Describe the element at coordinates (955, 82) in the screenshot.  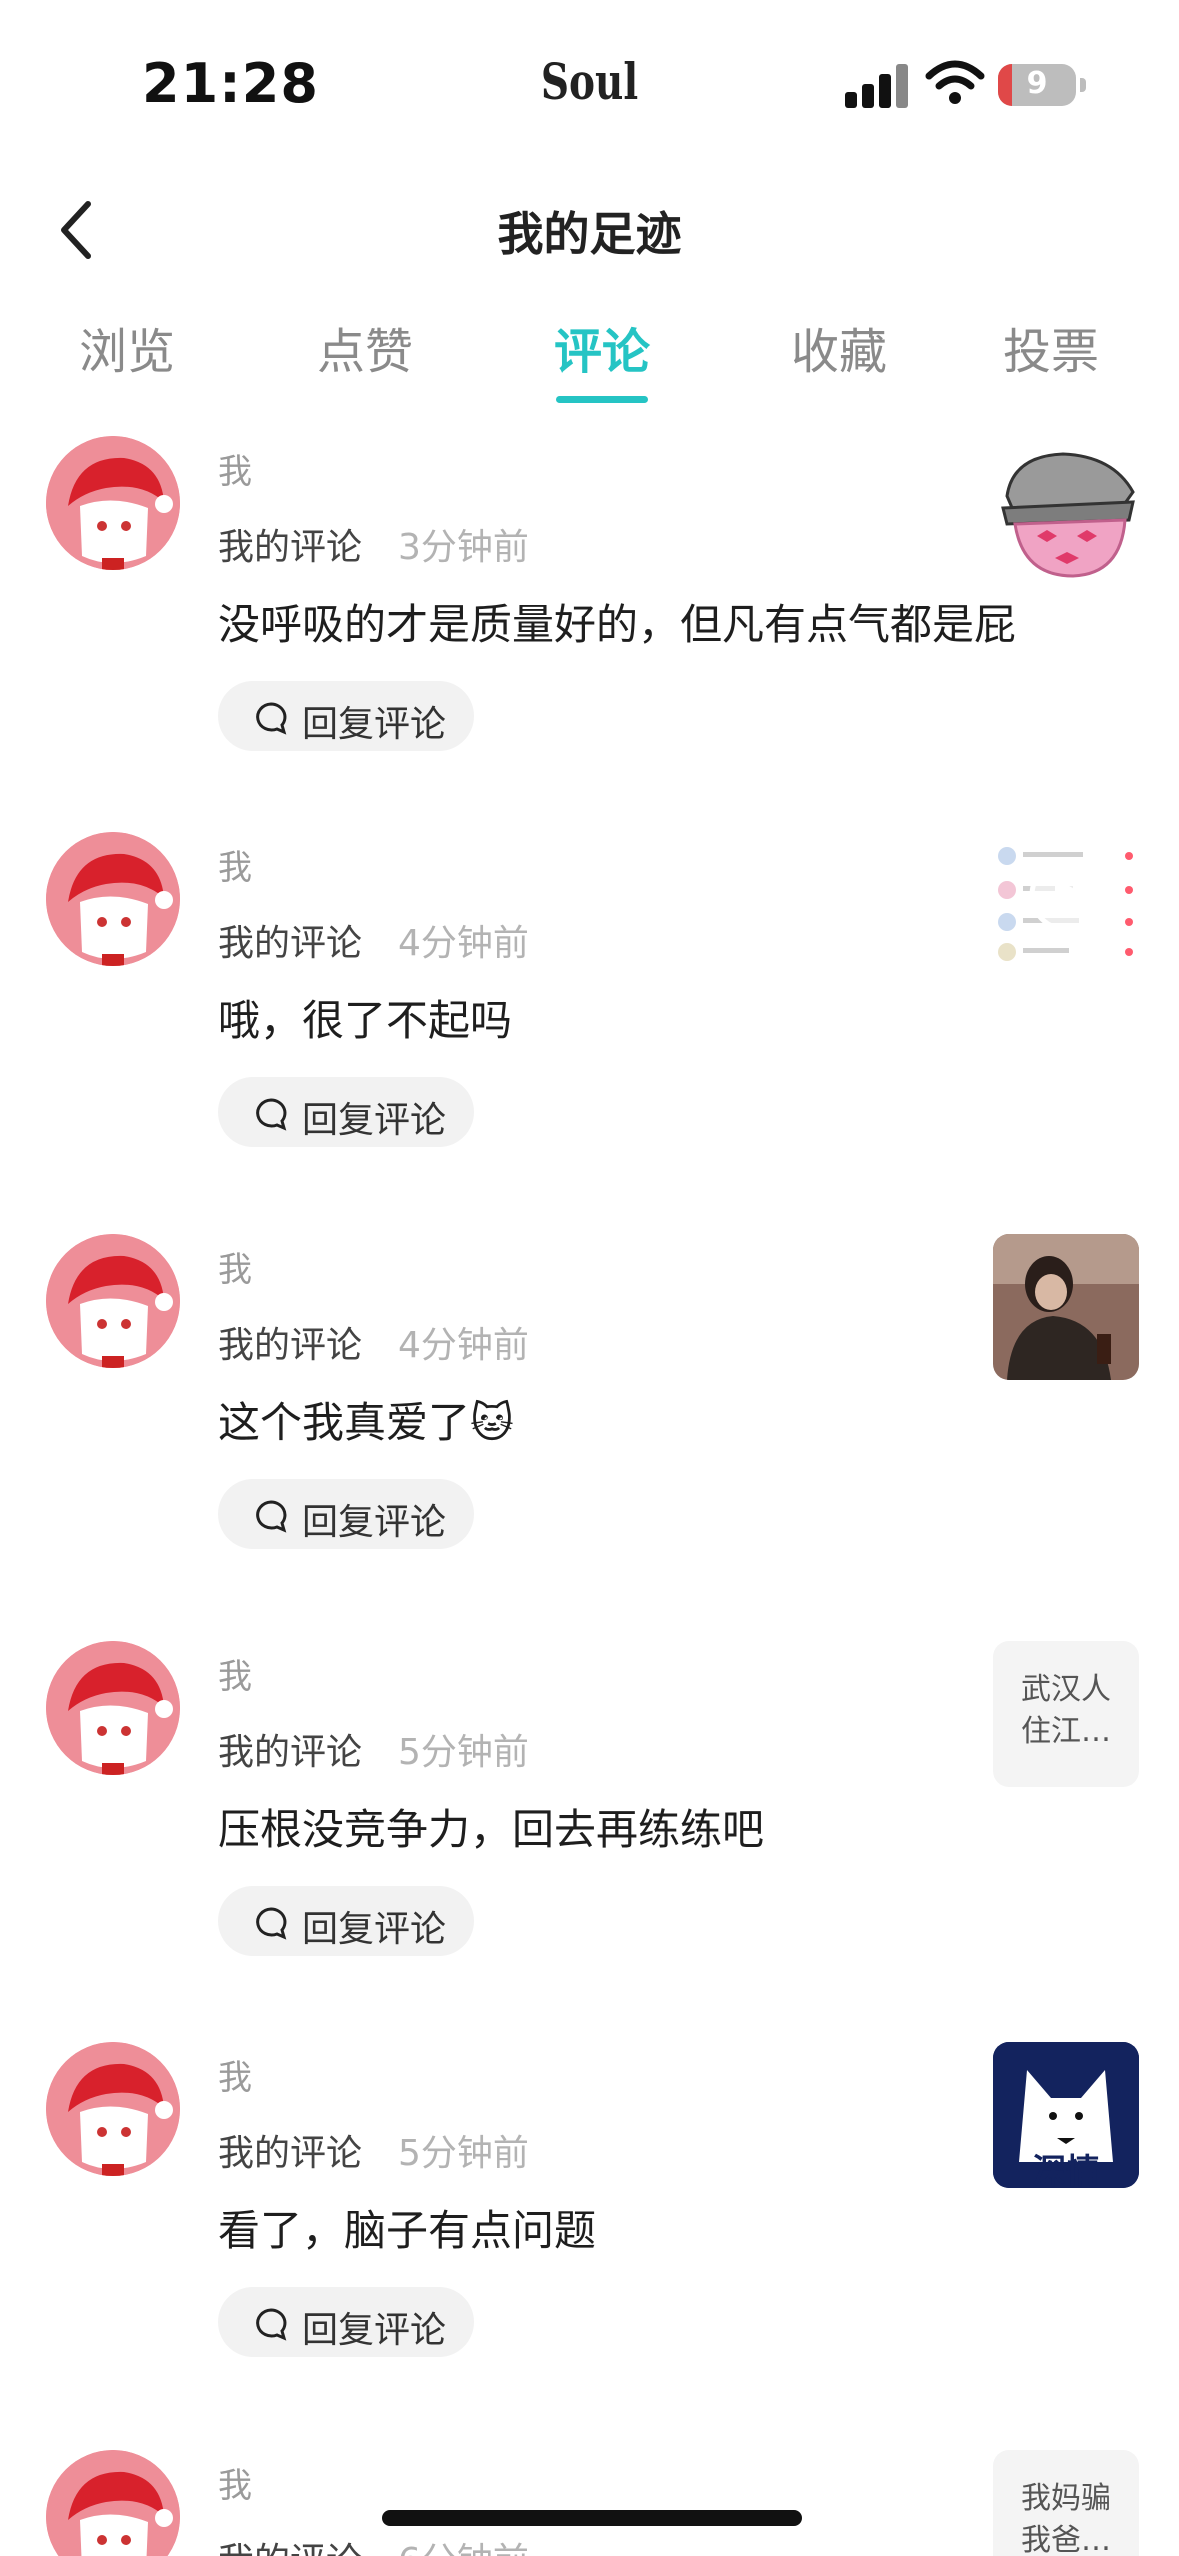
I see `wifi-icon` at that location.